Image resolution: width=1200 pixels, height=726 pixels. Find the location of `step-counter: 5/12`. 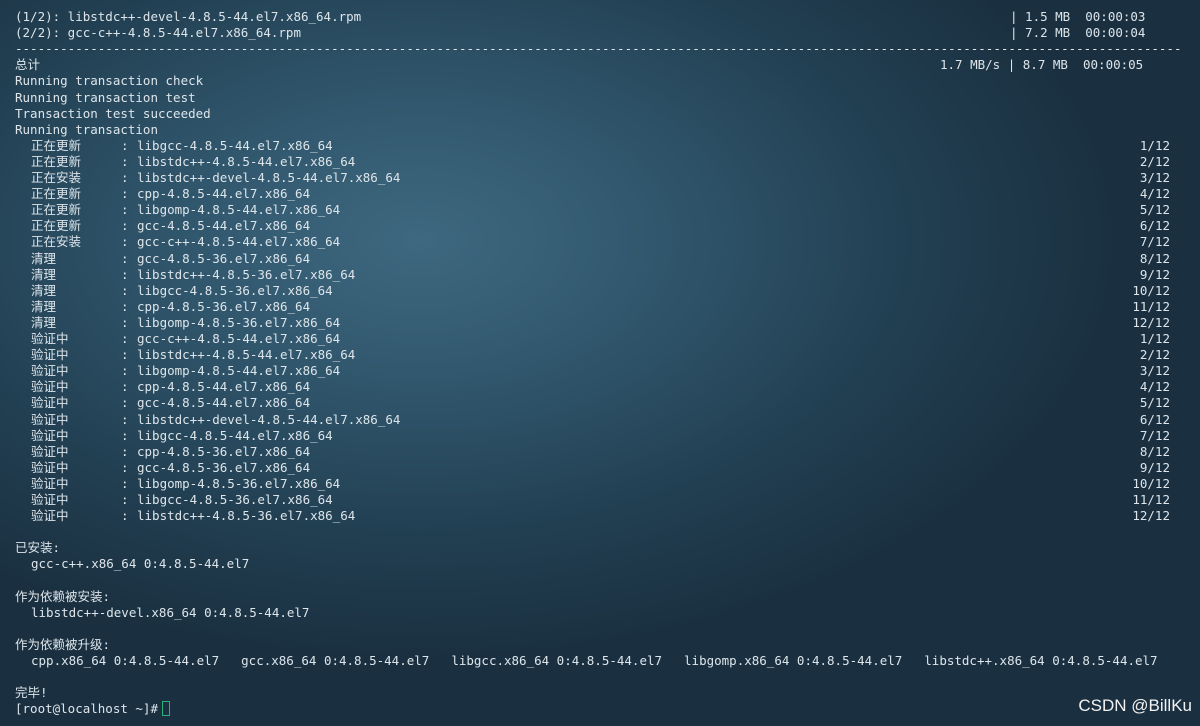

step-counter: 5/12 is located at coordinates (1154, 403).